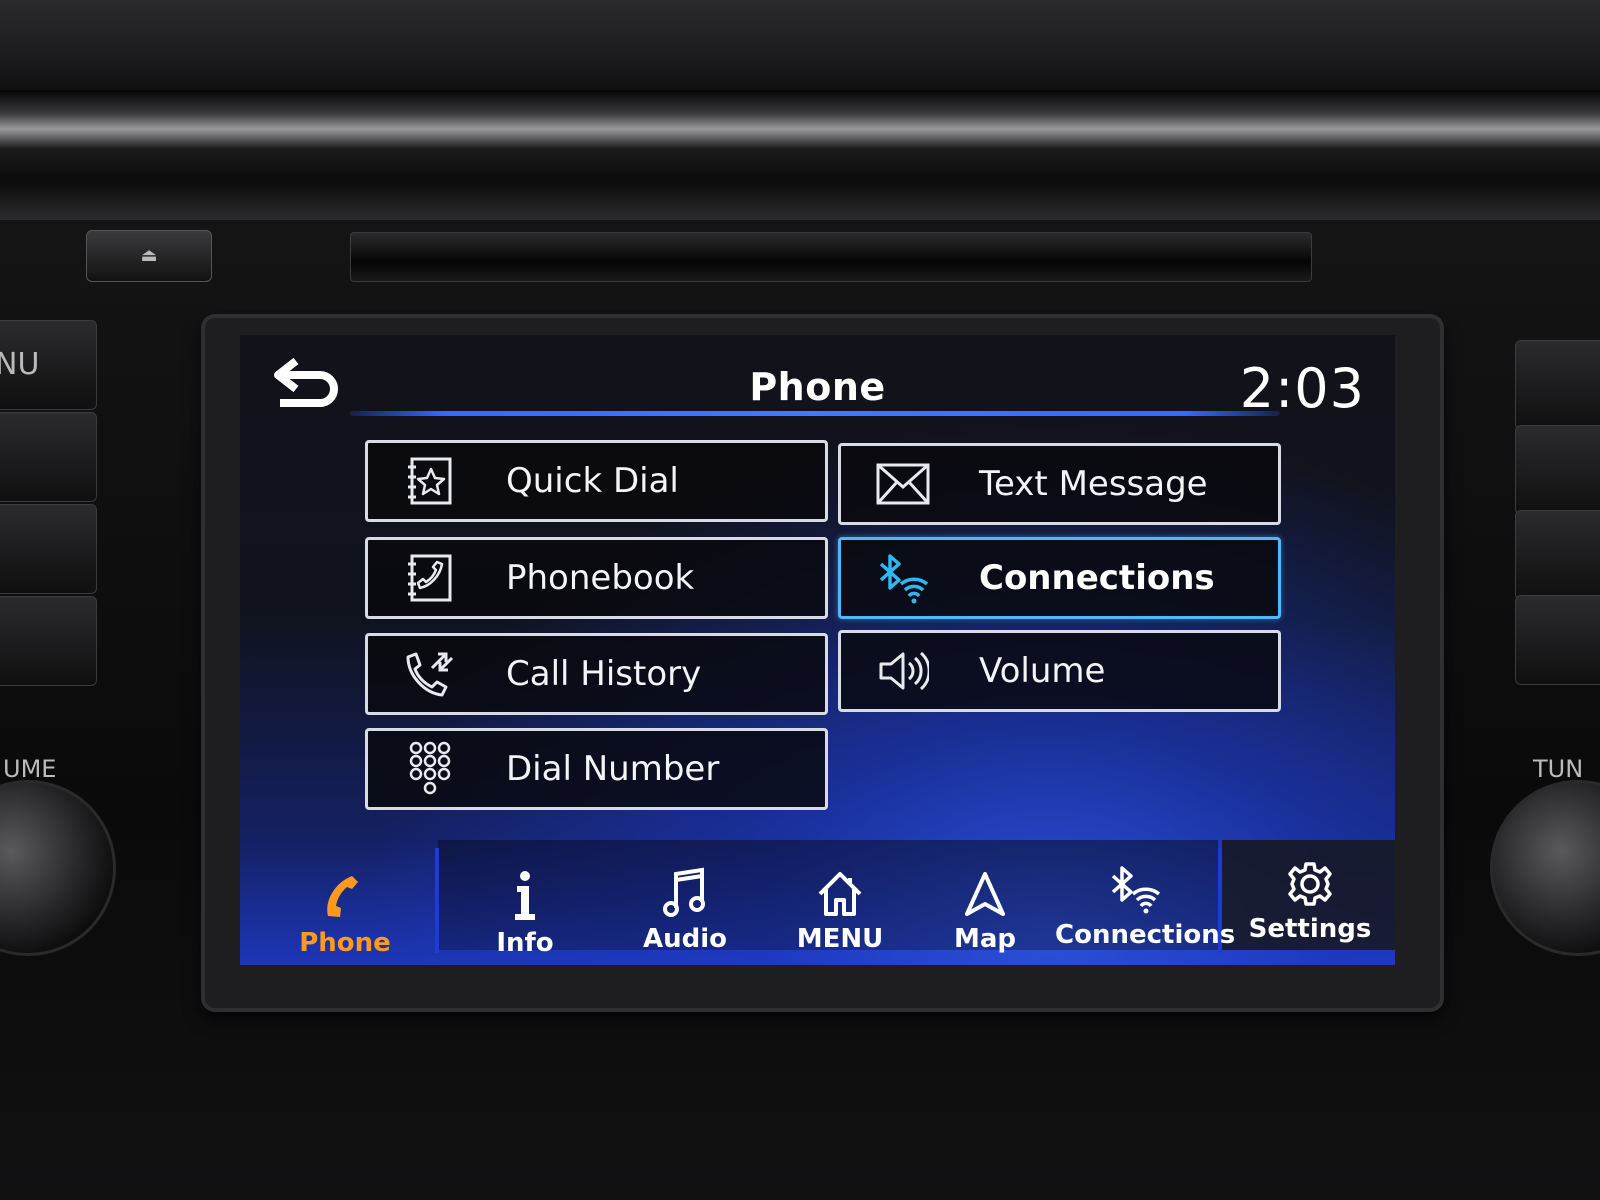  I want to click on tune-knob-label: TUN, so click(1558, 769).